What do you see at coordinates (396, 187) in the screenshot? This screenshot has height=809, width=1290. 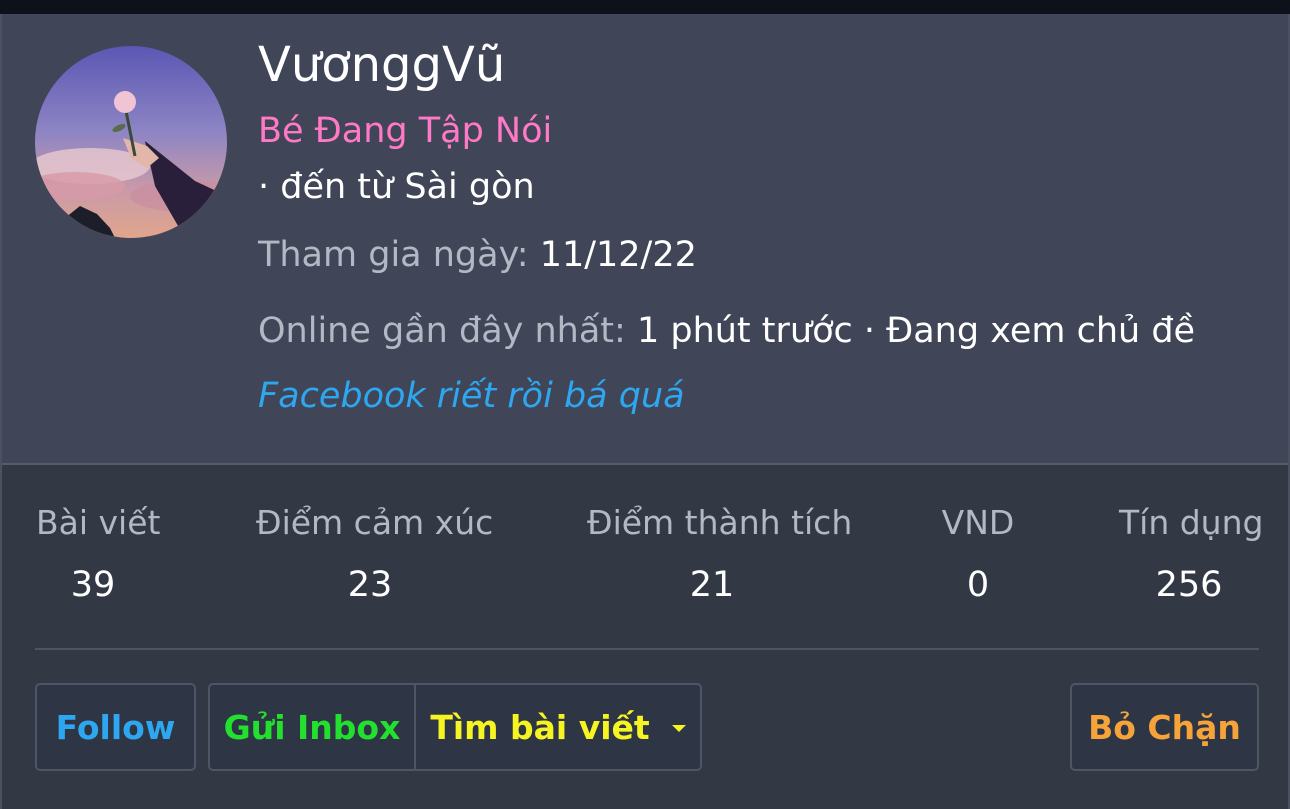 I see `location: · đến từ Sài gòn` at bounding box center [396, 187].